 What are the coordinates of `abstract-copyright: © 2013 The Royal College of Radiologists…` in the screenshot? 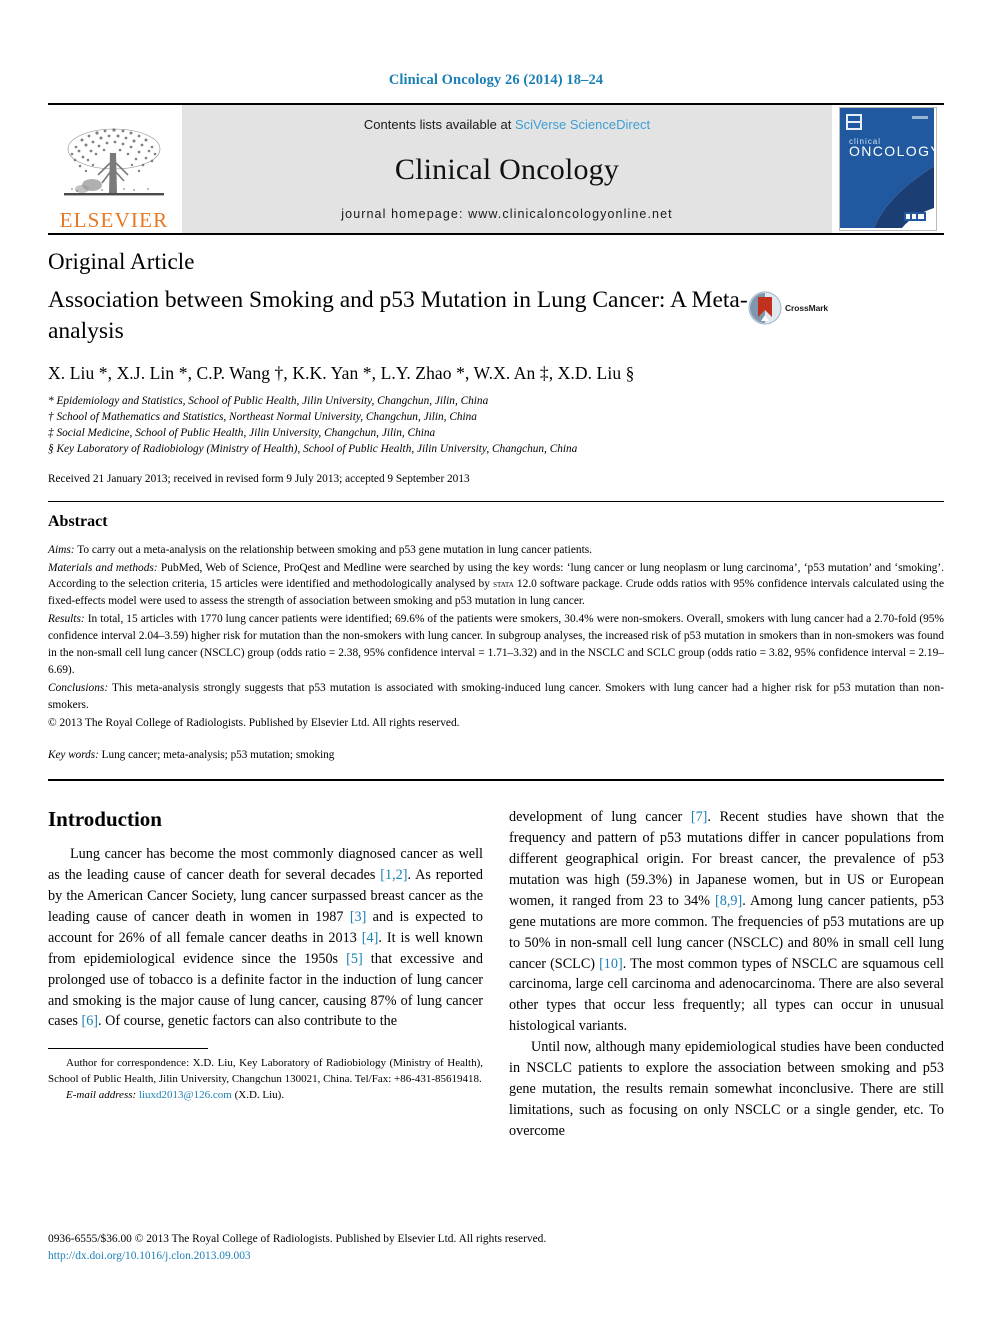 It's located at (254, 723).